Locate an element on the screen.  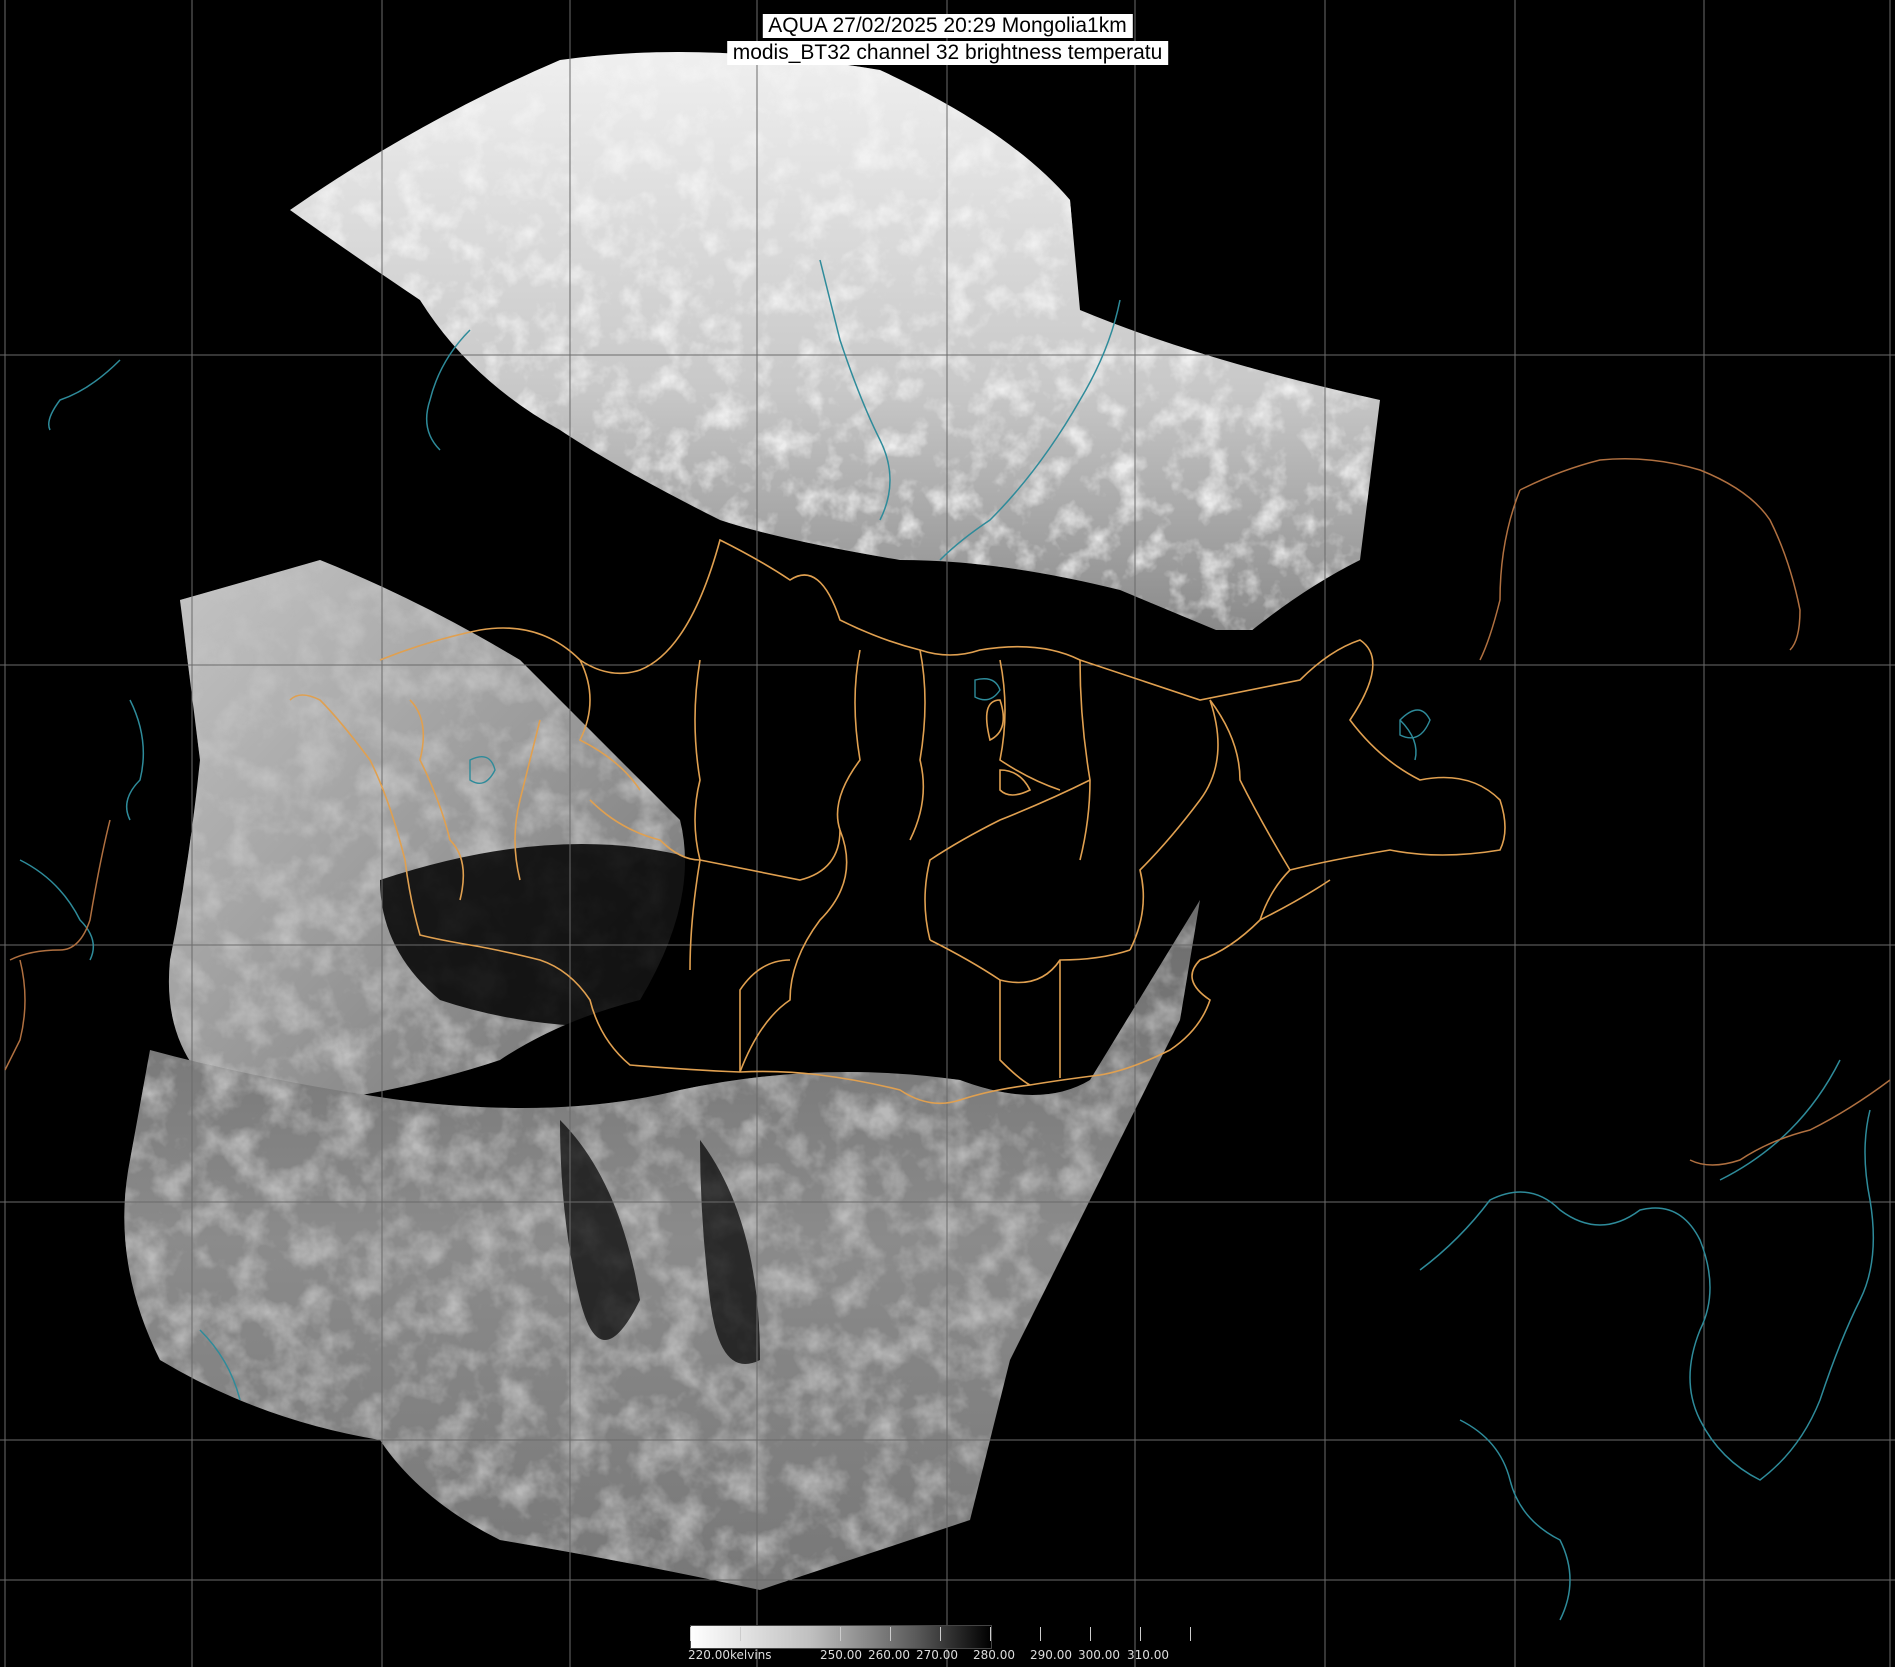
west-cloud-swath is located at coordinates (426, 835).